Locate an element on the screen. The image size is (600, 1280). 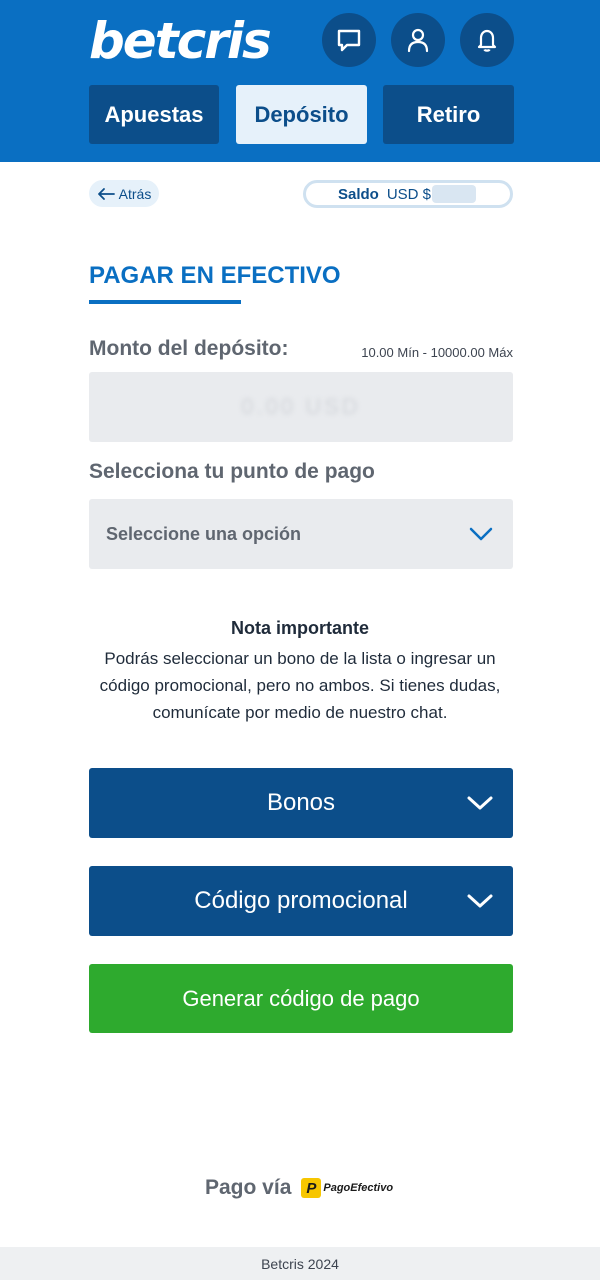
back-button: Atrás is located at coordinates (124, 193).